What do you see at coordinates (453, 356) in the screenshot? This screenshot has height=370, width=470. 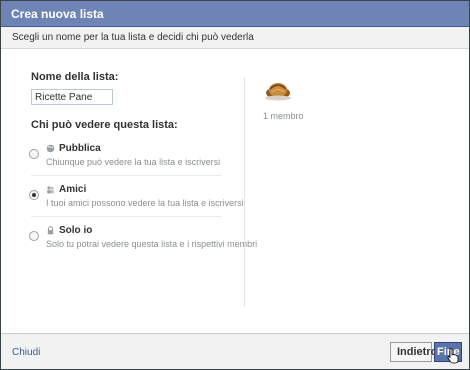 I see `hand-cursor-icon` at bounding box center [453, 356].